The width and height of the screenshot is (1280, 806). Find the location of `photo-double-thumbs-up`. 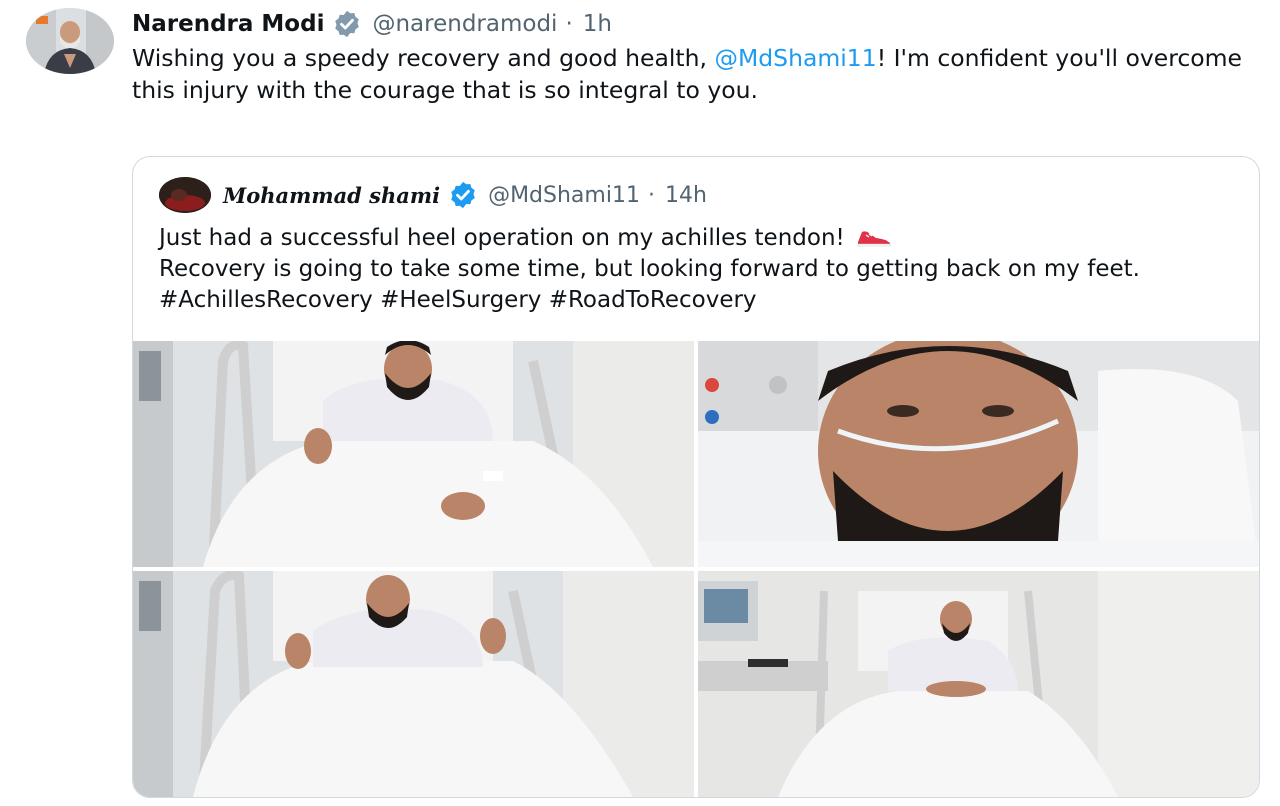

photo-double-thumbs-up is located at coordinates (413, 684).